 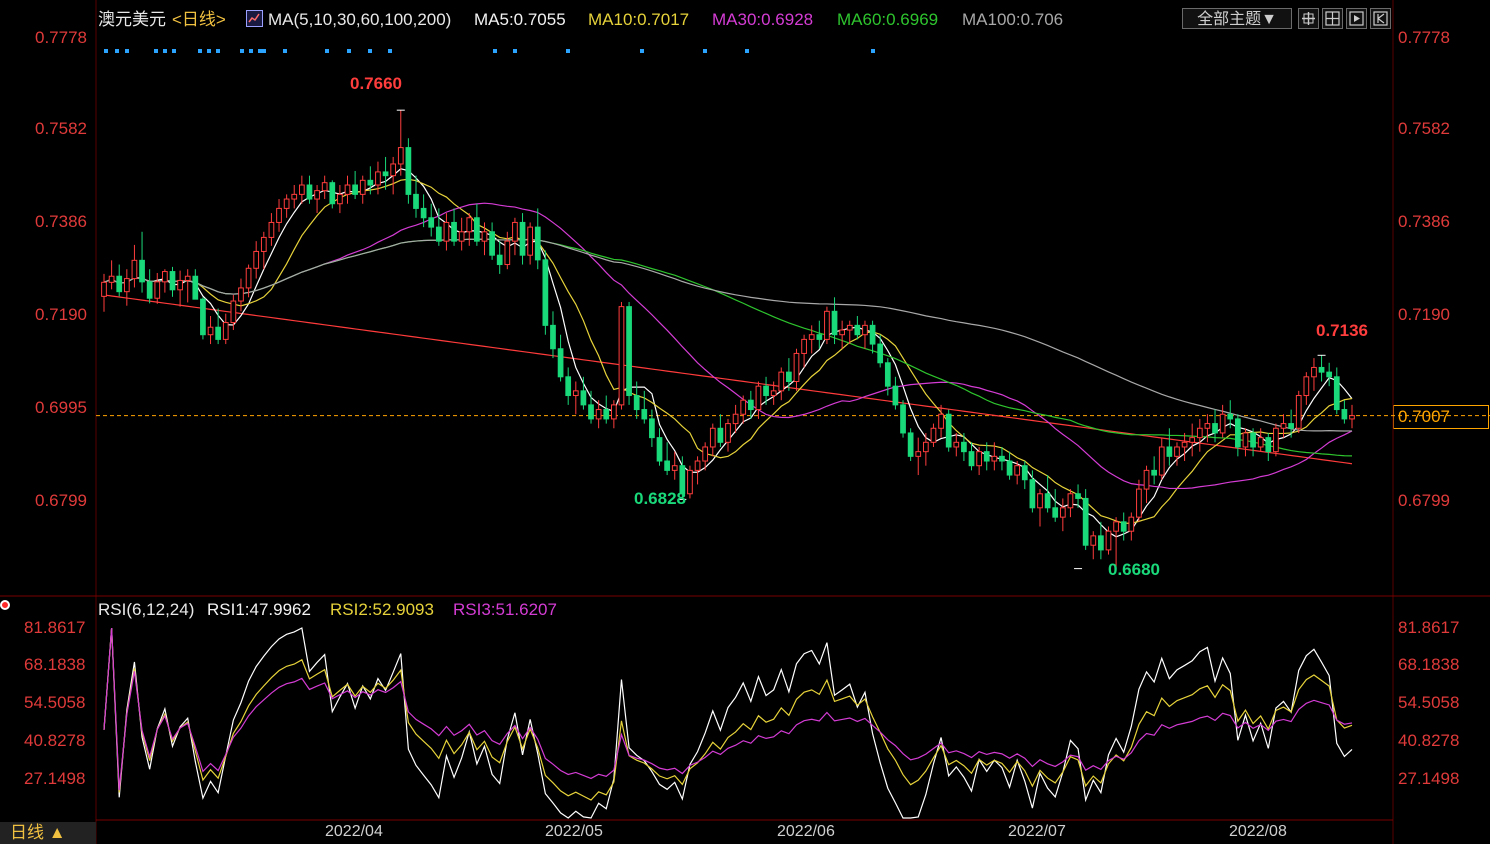 What do you see at coordinates (55, 702) in the screenshot?
I see `rsi-tick-left: 54.5058` at bounding box center [55, 702].